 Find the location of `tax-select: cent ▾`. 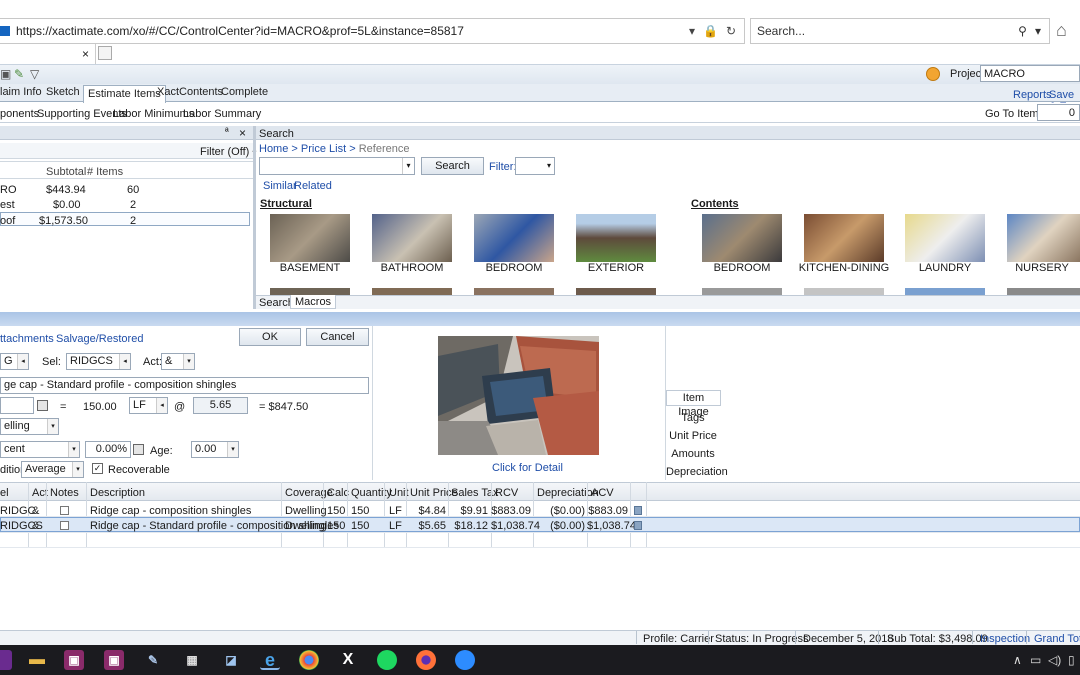

tax-select: cent ▾ is located at coordinates (40, 449).